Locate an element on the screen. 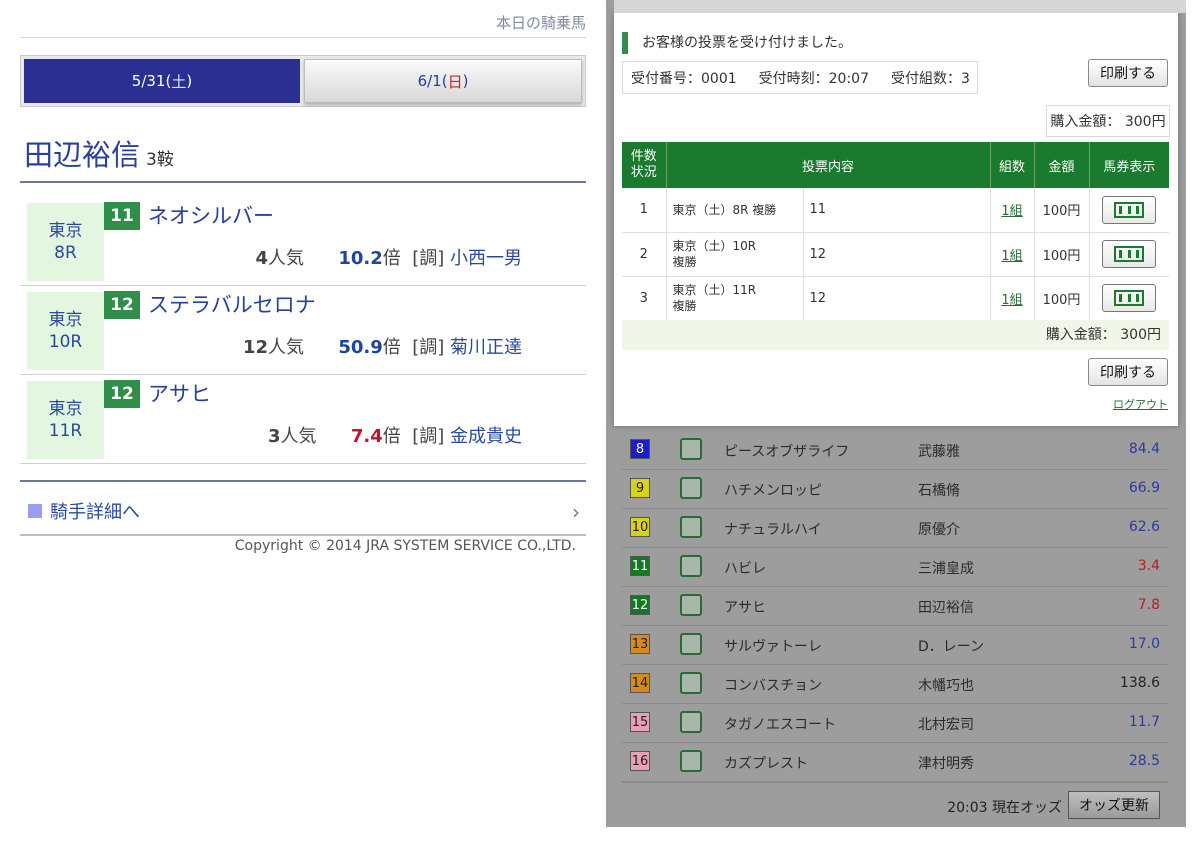 This screenshot has height=841, width=1200. horse-name: ピースオブザライフ is located at coordinates (787, 452).